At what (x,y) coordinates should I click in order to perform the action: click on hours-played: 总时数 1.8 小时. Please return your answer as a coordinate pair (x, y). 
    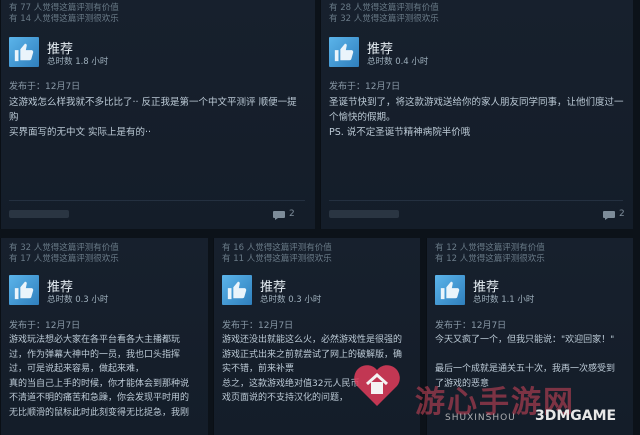
    Looking at the image, I should click on (78, 62).